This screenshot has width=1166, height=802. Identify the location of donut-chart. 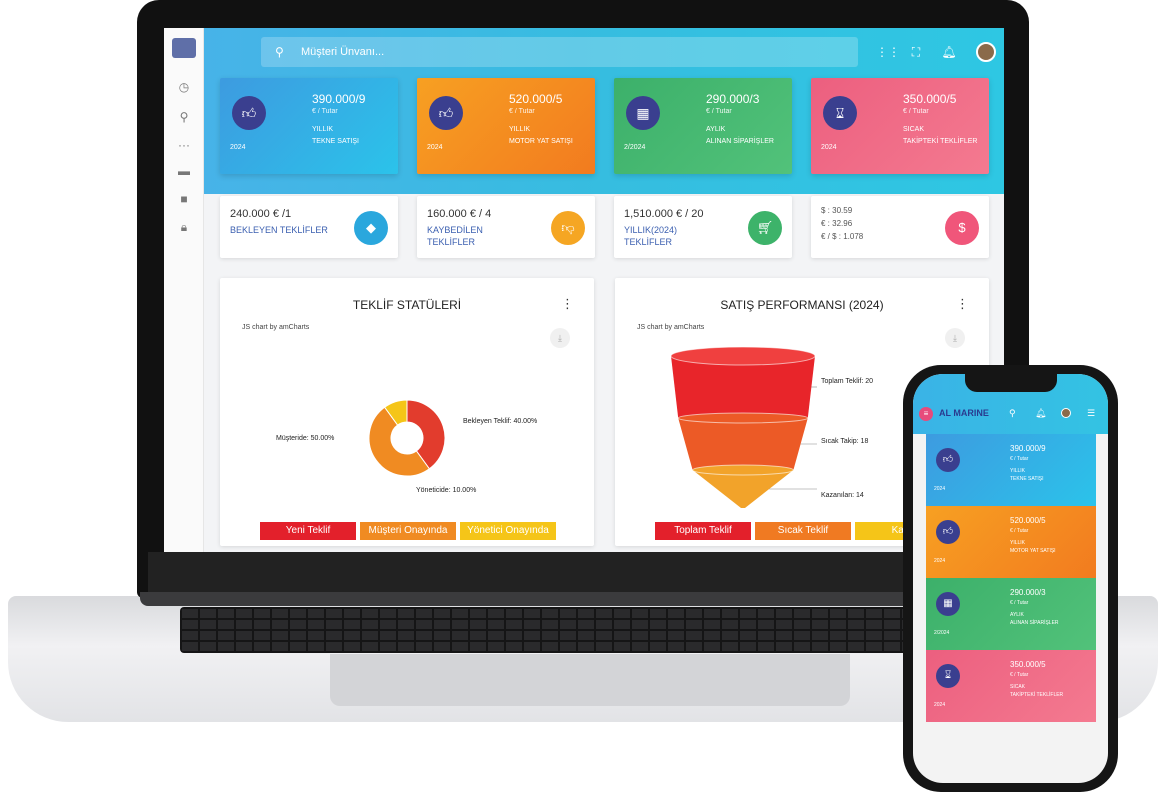
(407, 438).